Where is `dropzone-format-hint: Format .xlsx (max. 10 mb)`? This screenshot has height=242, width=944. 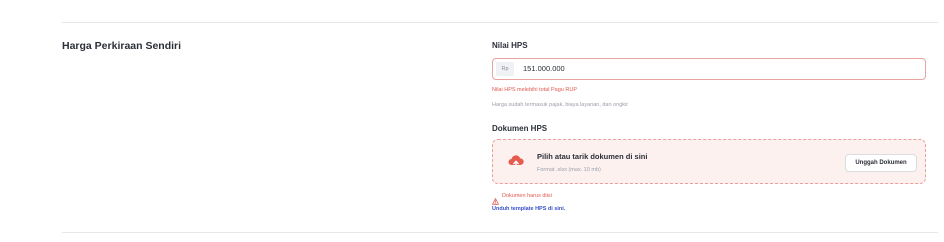
dropzone-format-hint: Format .xlsx (max. 10 mb) is located at coordinates (569, 170).